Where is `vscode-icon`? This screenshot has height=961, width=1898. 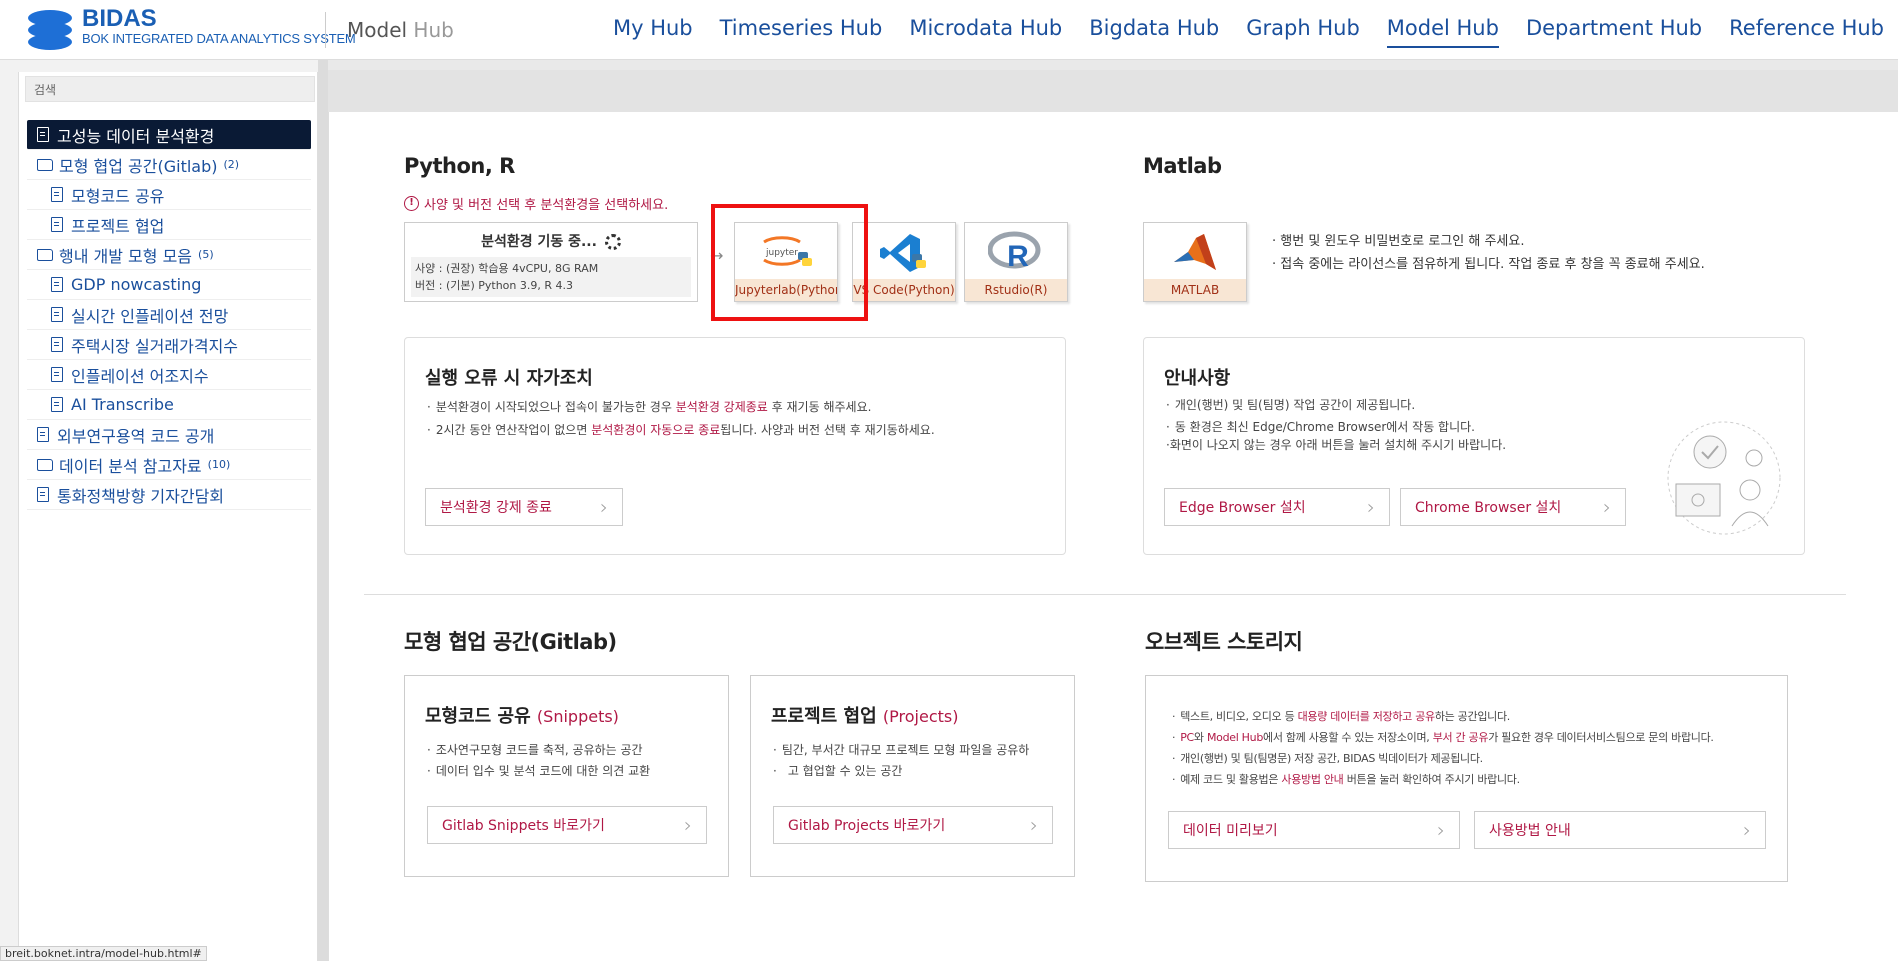 vscode-icon is located at coordinates (904, 253).